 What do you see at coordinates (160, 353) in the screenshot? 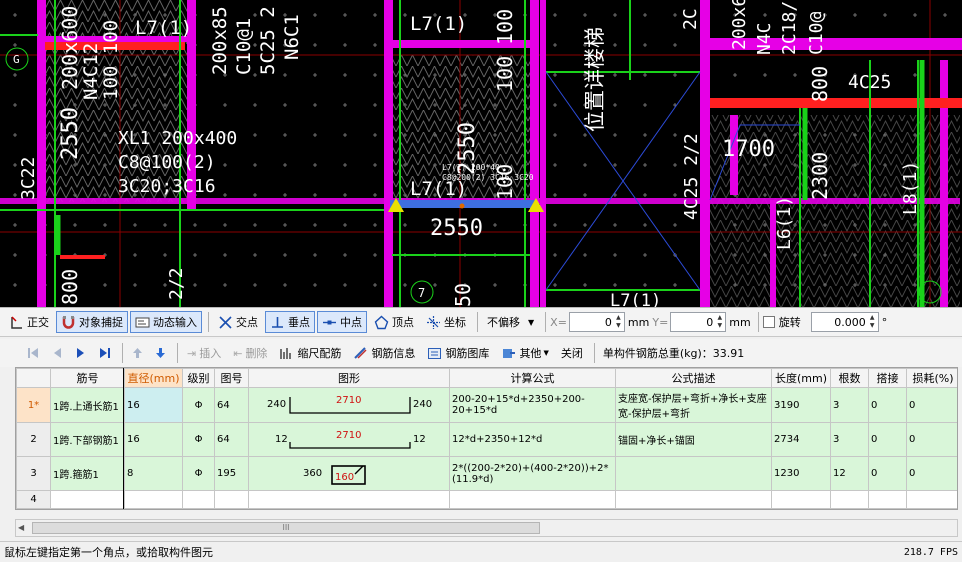
I see `move-down-button` at bounding box center [160, 353].